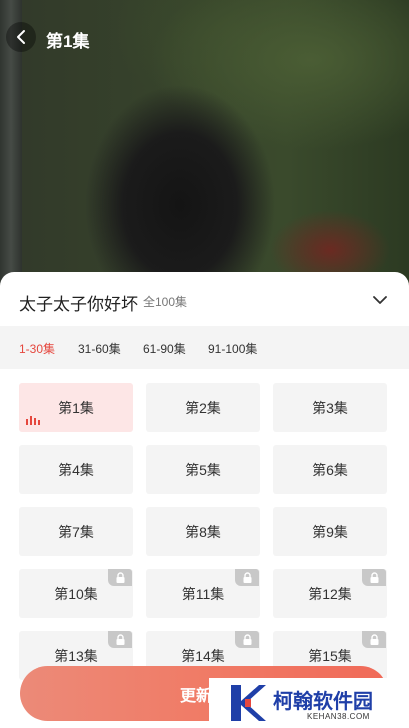 The width and height of the screenshot is (409, 728). I want to click on episode-tile: 第9集, so click(330, 531).